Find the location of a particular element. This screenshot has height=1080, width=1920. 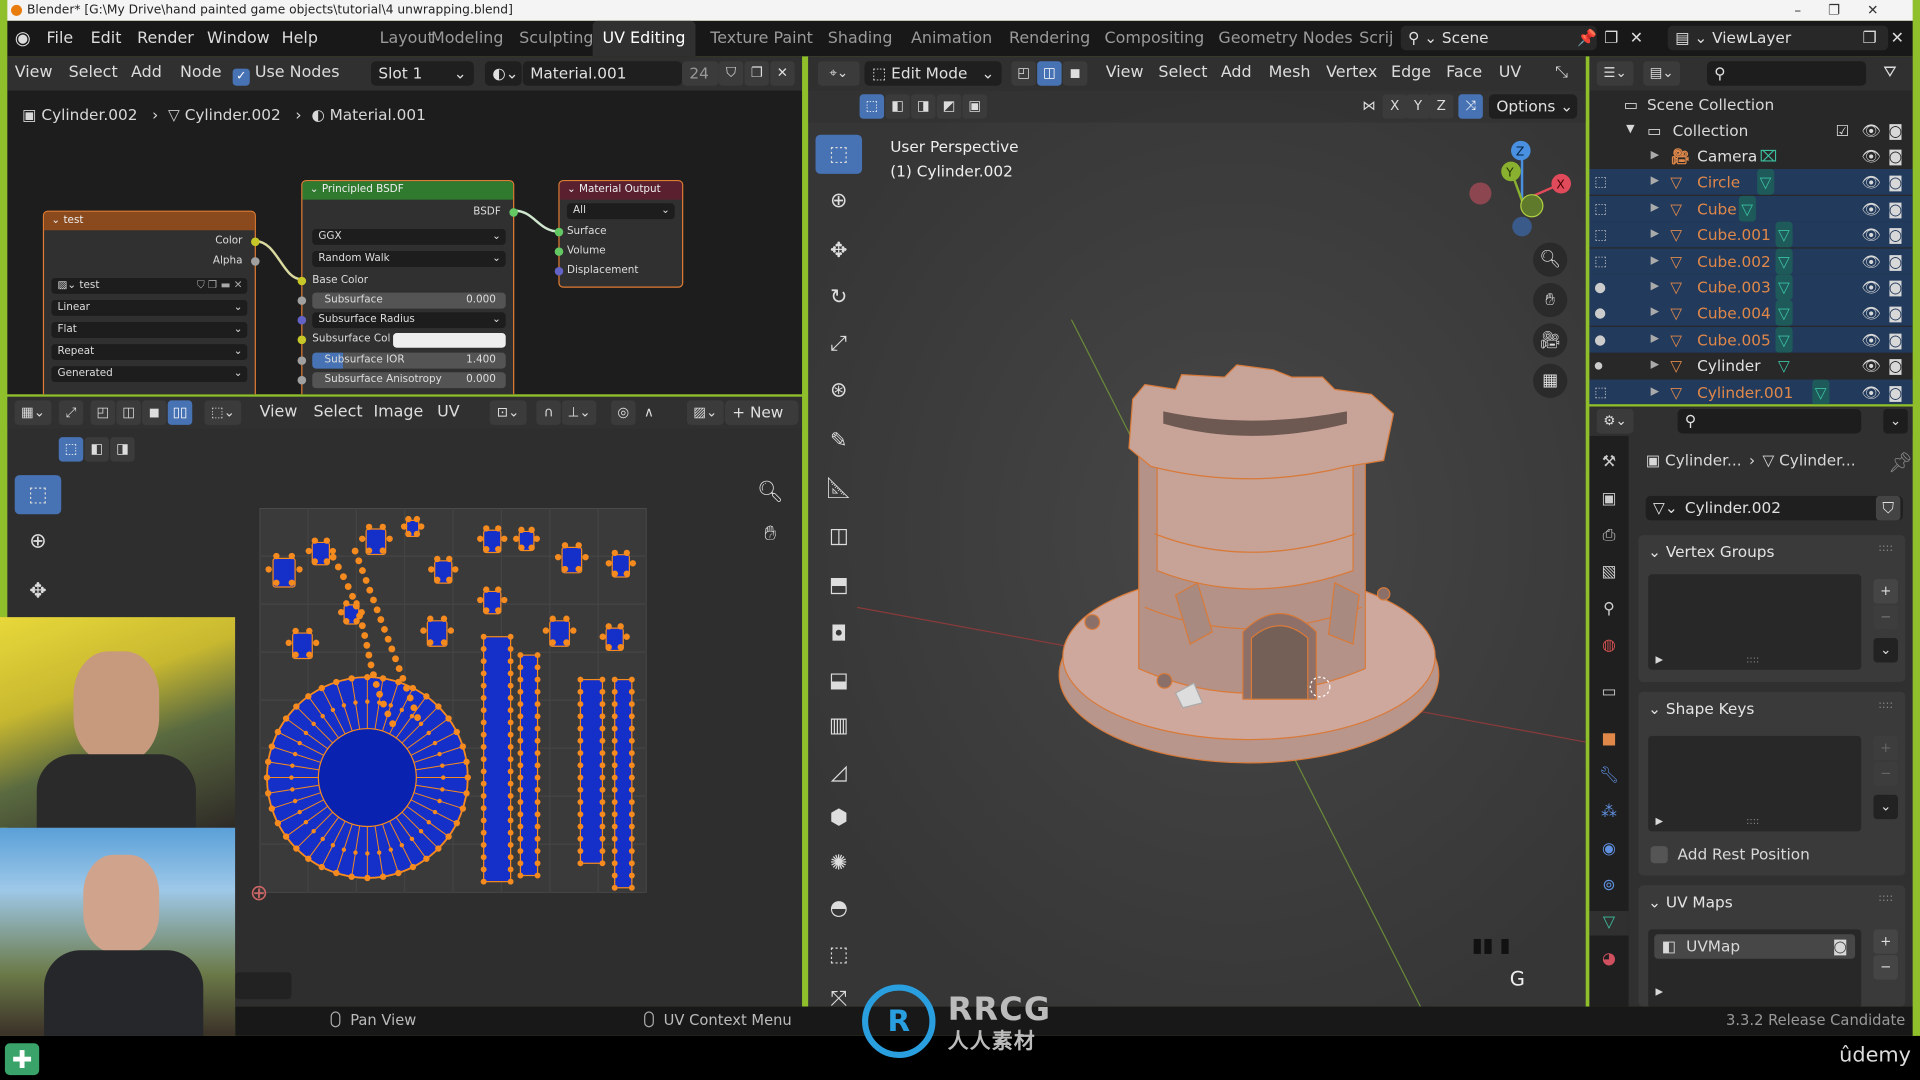

menu-help: Help is located at coordinates (300, 39).